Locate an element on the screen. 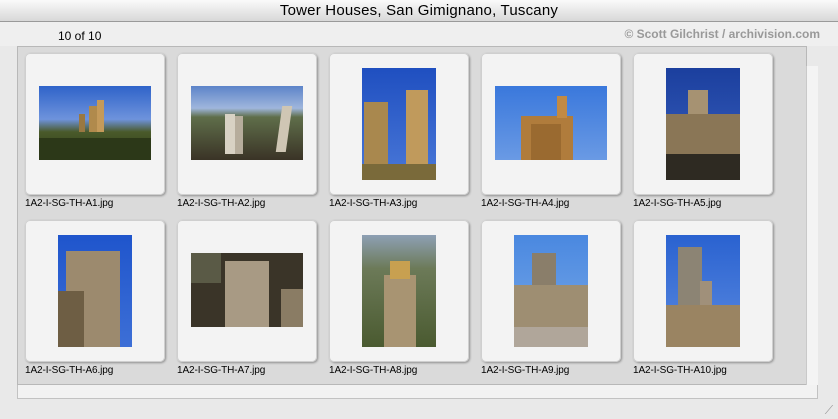 This screenshot has height=419, width=838. thumbnail-item: 1A2-I-SG-TH-A2.jpg is located at coordinates (247, 135).